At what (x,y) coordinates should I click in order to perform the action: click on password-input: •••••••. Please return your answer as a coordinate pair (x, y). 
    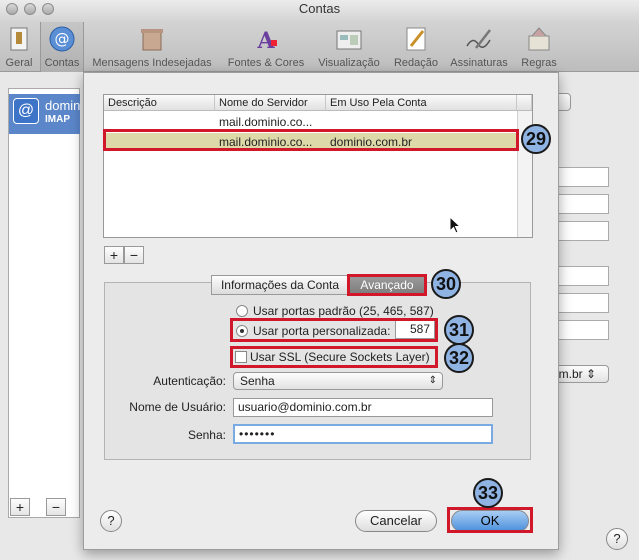
    Looking at the image, I should click on (363, 434).